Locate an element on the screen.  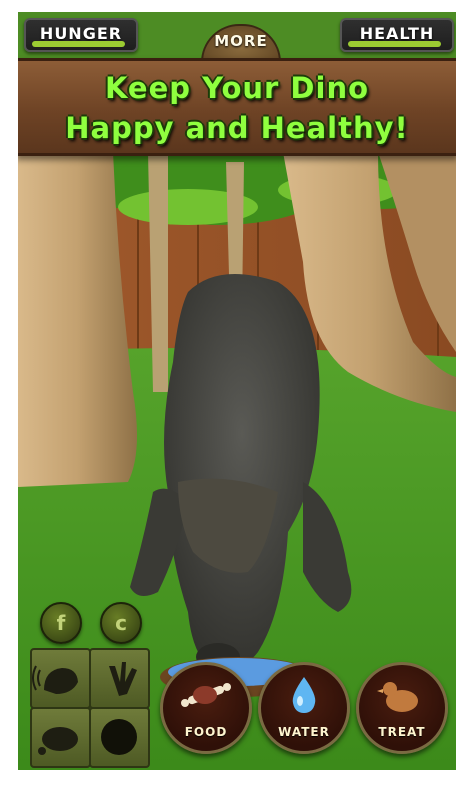
treat-button: TREAT is located at coordinates (402, 708).